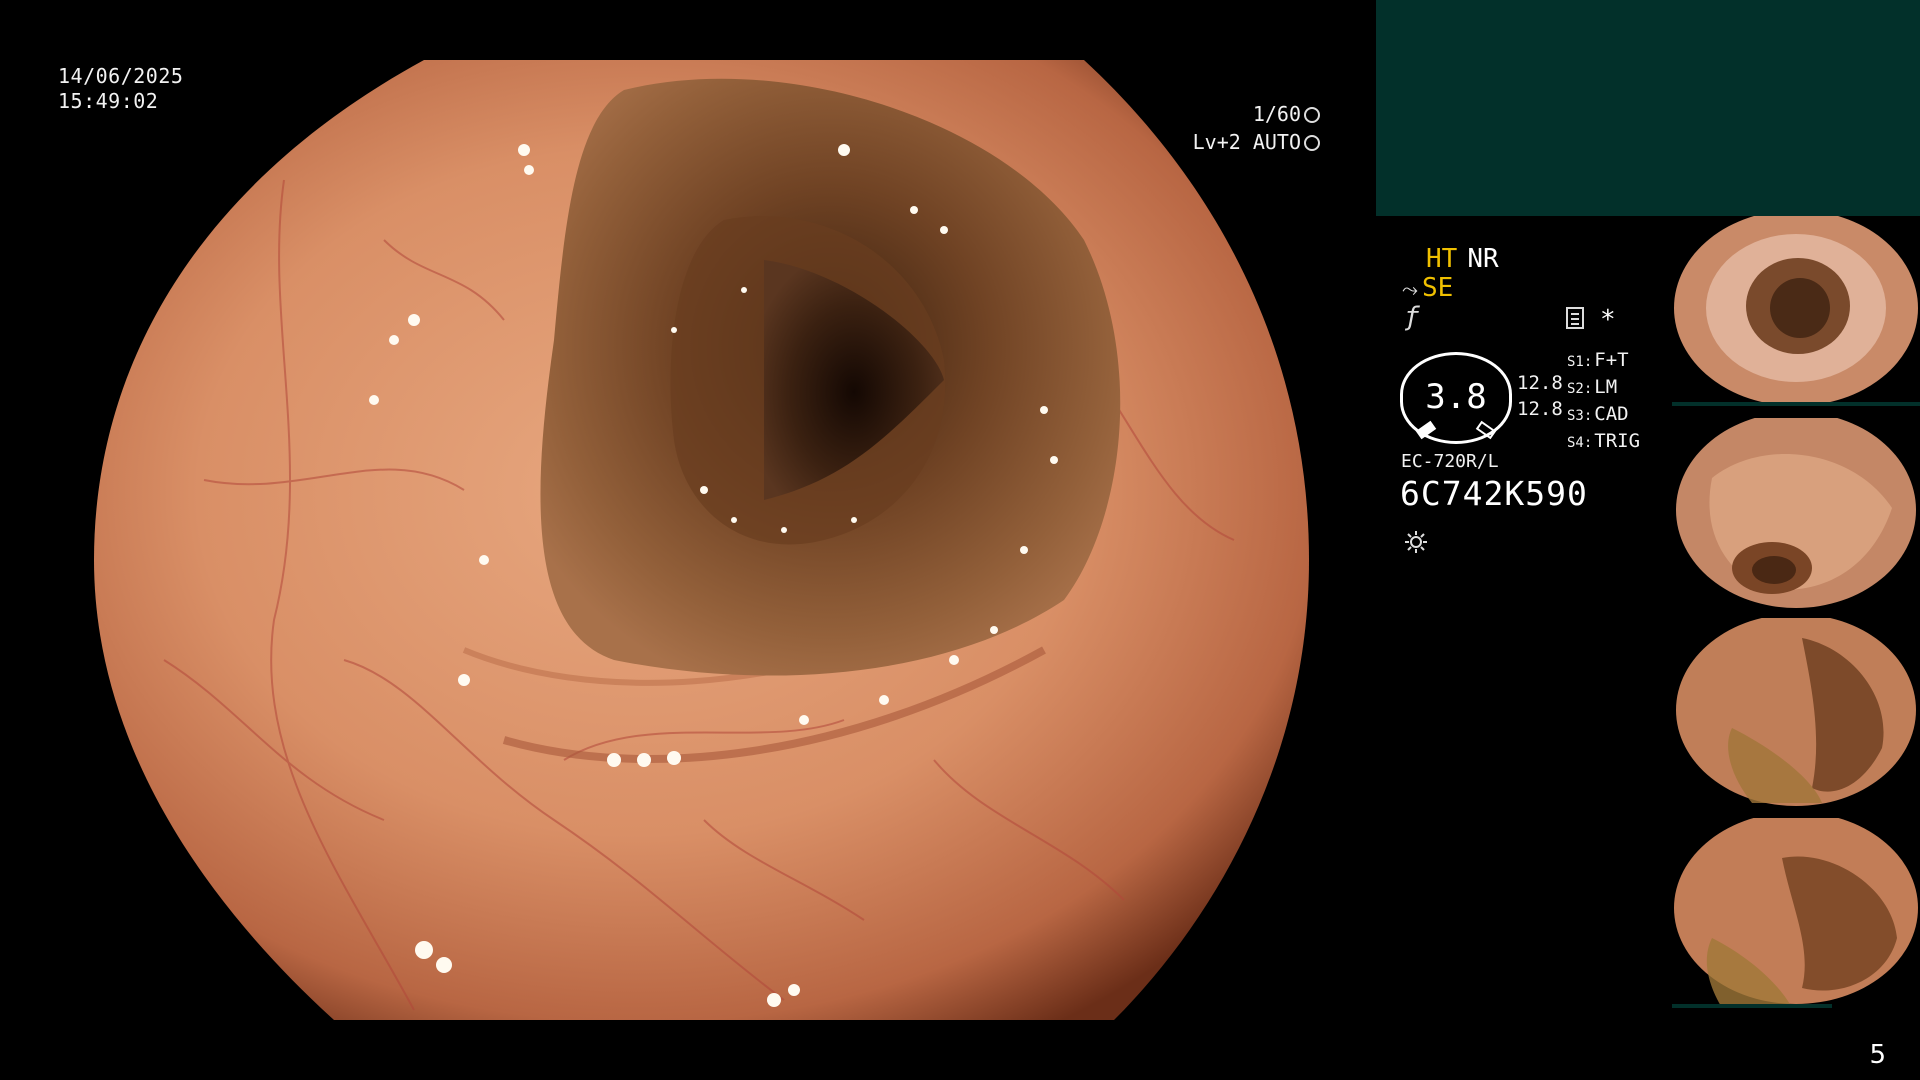 The width and height of the screenshot is (1920, 1080). Describe the element at coordinates (1540, 383) in the screenshot. I see `freq-value-1: 12.8` at that location.